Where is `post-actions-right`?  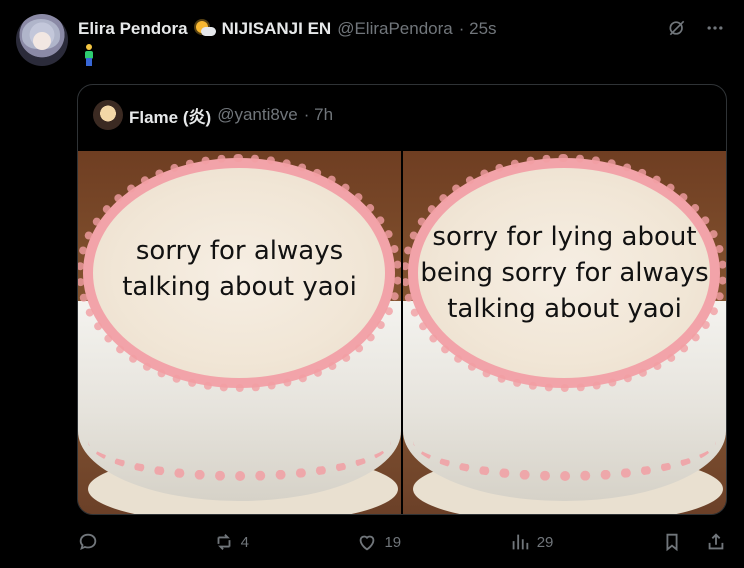 post-actions-right is located at coordinates (694, 542).